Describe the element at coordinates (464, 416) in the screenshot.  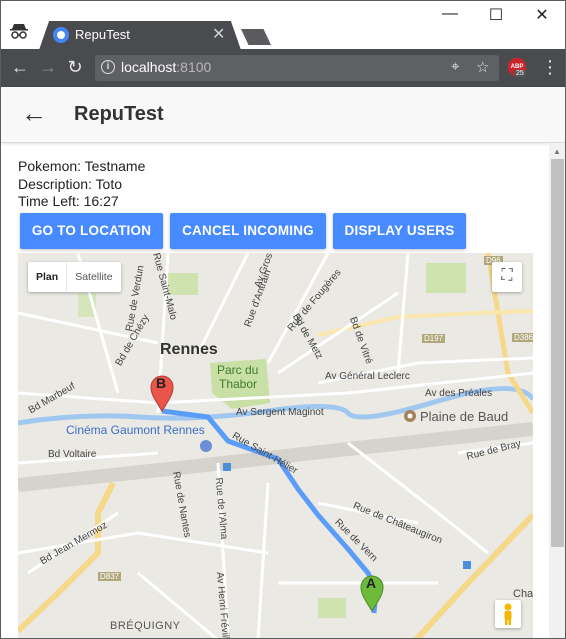
I see `map-label-plaine-de-baud: Plaine de Baud` at that location.